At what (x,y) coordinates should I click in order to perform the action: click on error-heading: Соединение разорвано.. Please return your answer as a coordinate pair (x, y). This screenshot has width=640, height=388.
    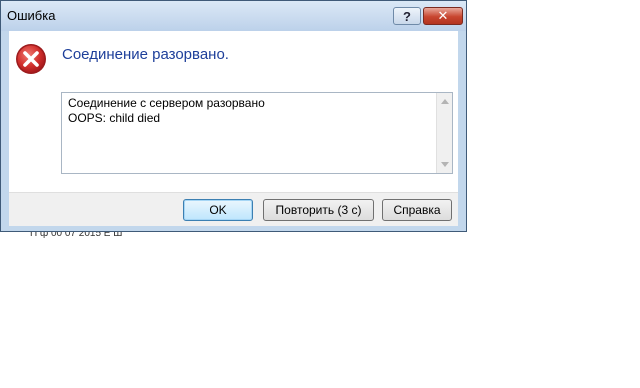
    Looking at the image, I should click on (145, 54).